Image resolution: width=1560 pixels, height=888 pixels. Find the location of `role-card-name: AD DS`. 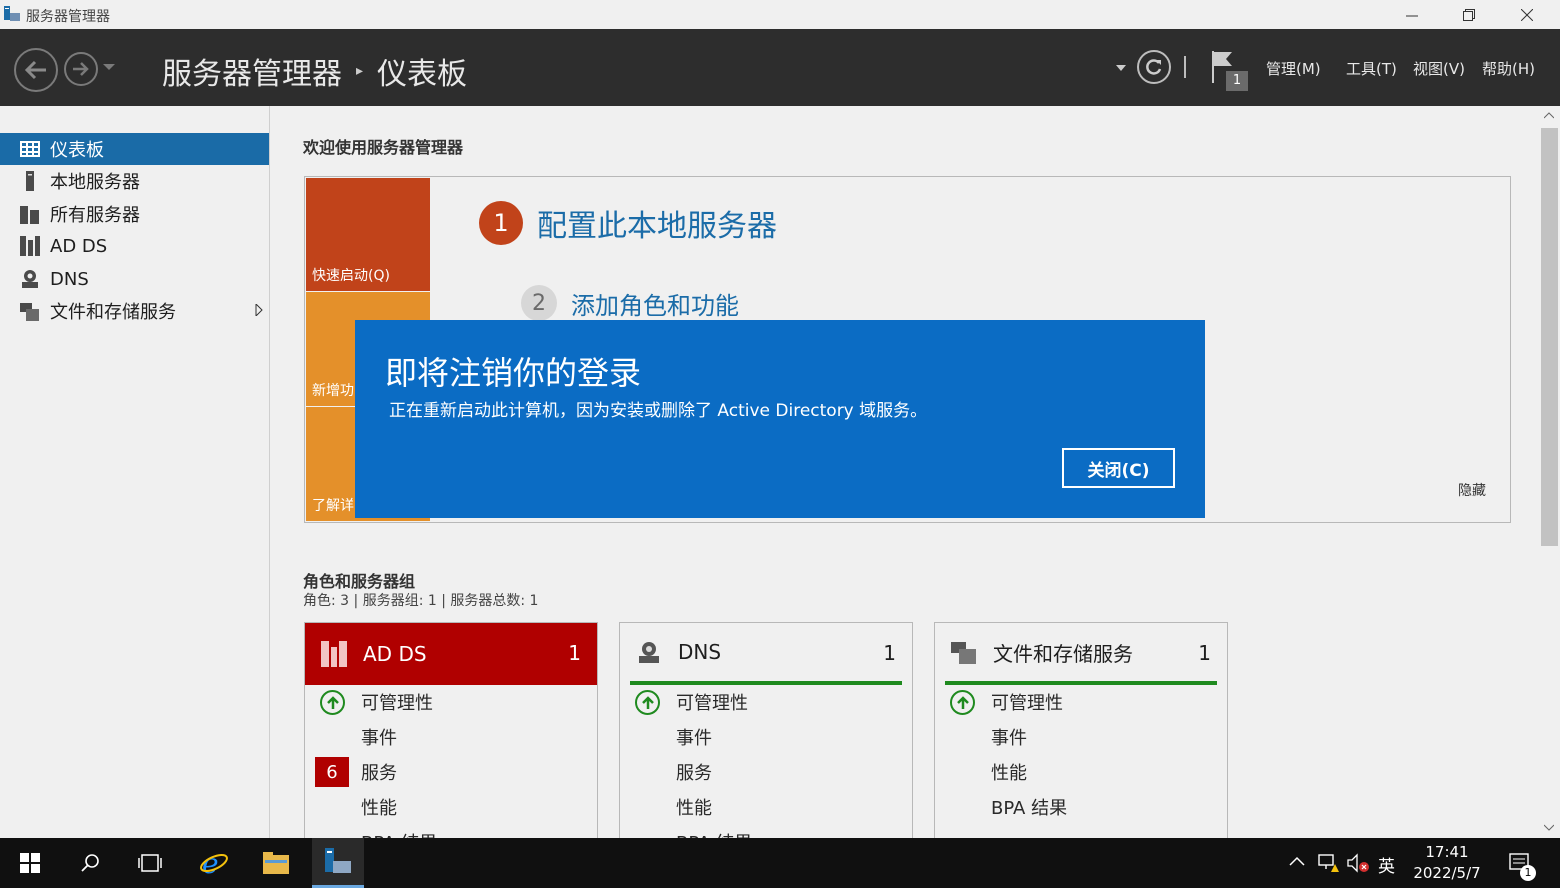

role-card-name: AD DS is located at coordinates (395, 654).